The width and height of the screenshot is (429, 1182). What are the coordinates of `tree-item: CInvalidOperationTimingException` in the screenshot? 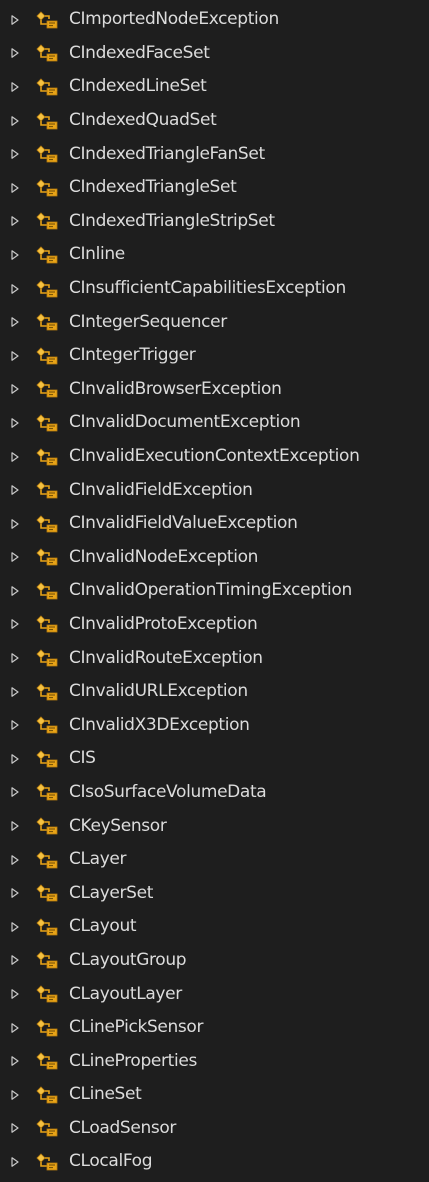 It's located at (214, 591).